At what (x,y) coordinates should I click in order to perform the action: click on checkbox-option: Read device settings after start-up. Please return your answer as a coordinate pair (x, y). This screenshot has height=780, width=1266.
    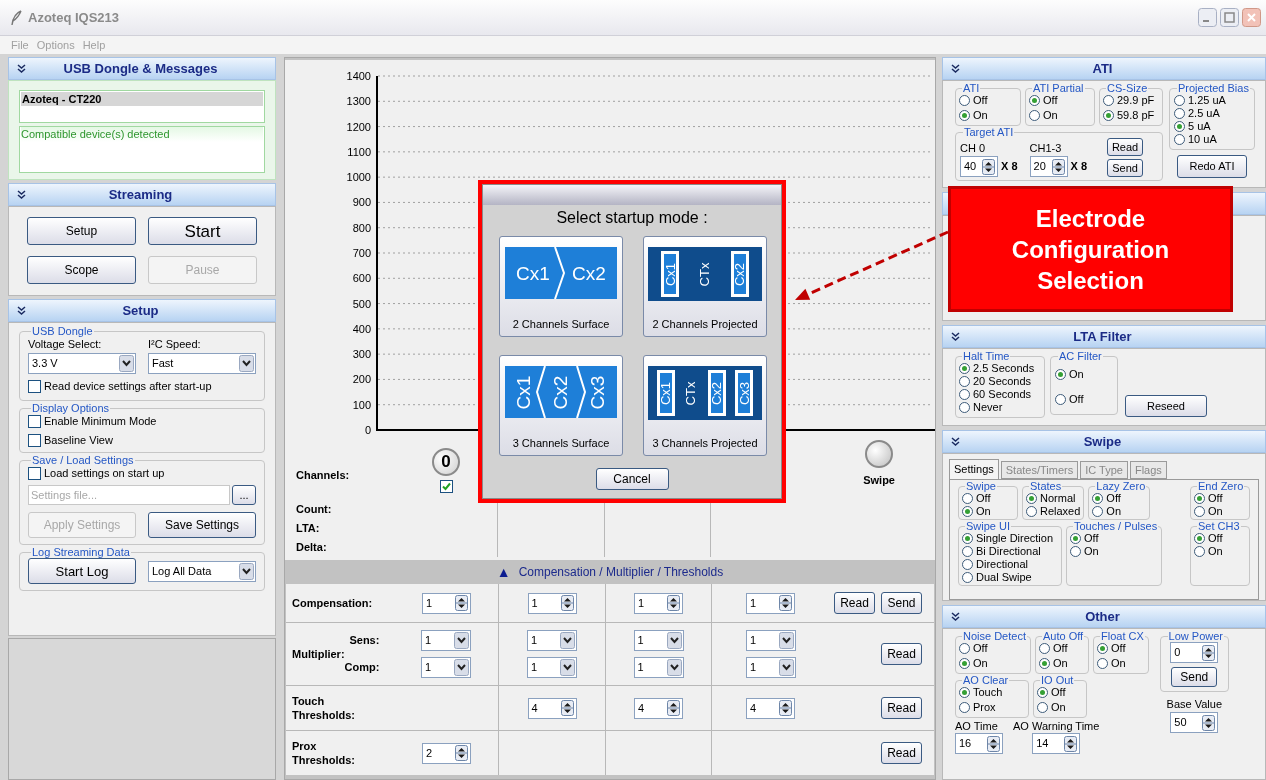
    Looking at the image, I should click on (142, 386).